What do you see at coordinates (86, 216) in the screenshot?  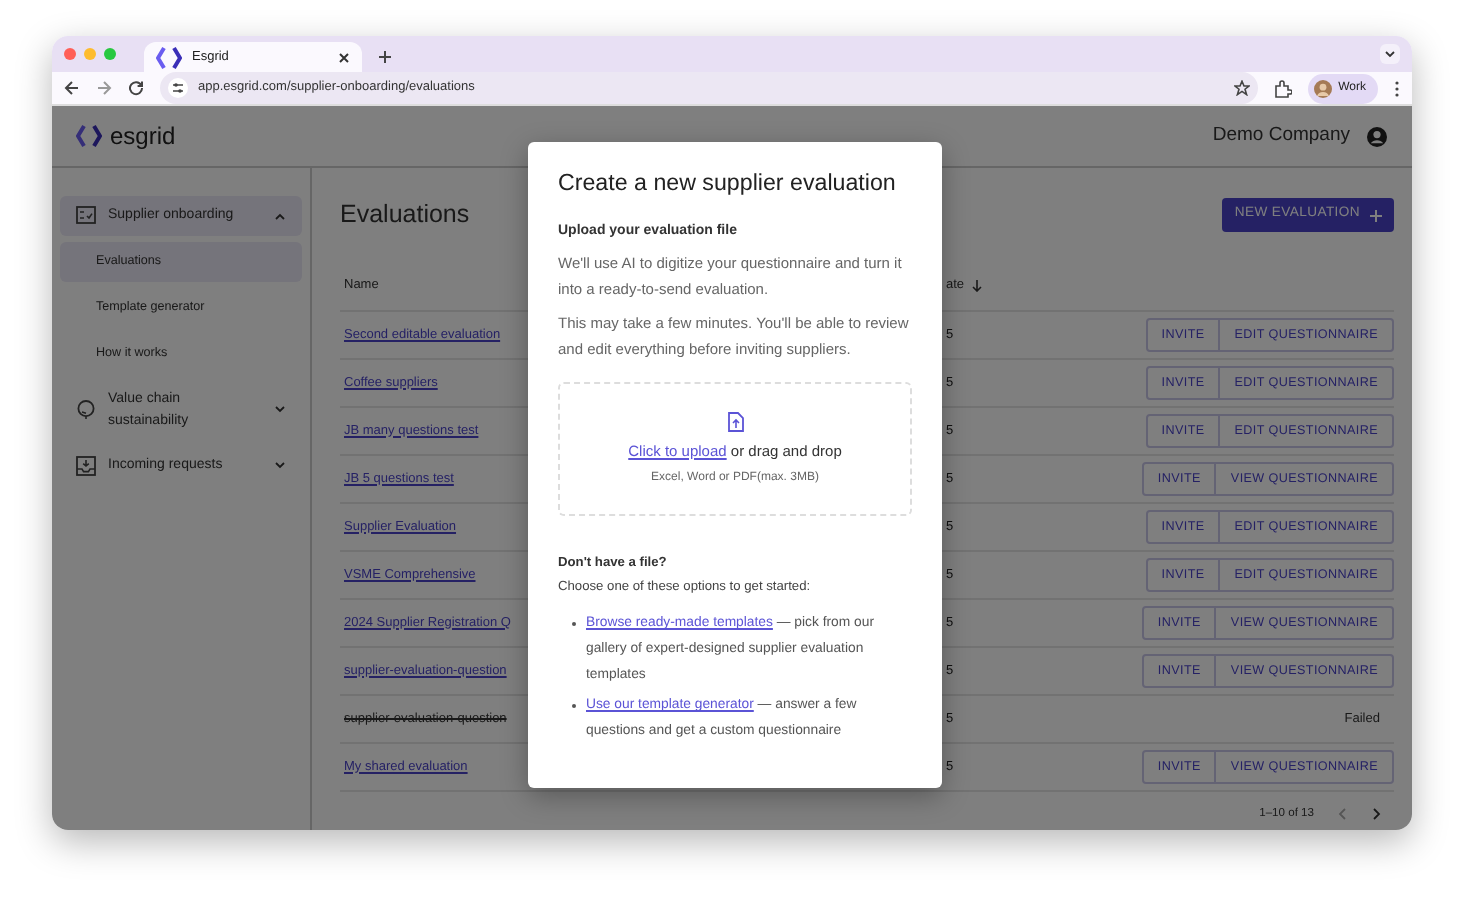 I see `checklist-icon` at bounding box center [86, 216].